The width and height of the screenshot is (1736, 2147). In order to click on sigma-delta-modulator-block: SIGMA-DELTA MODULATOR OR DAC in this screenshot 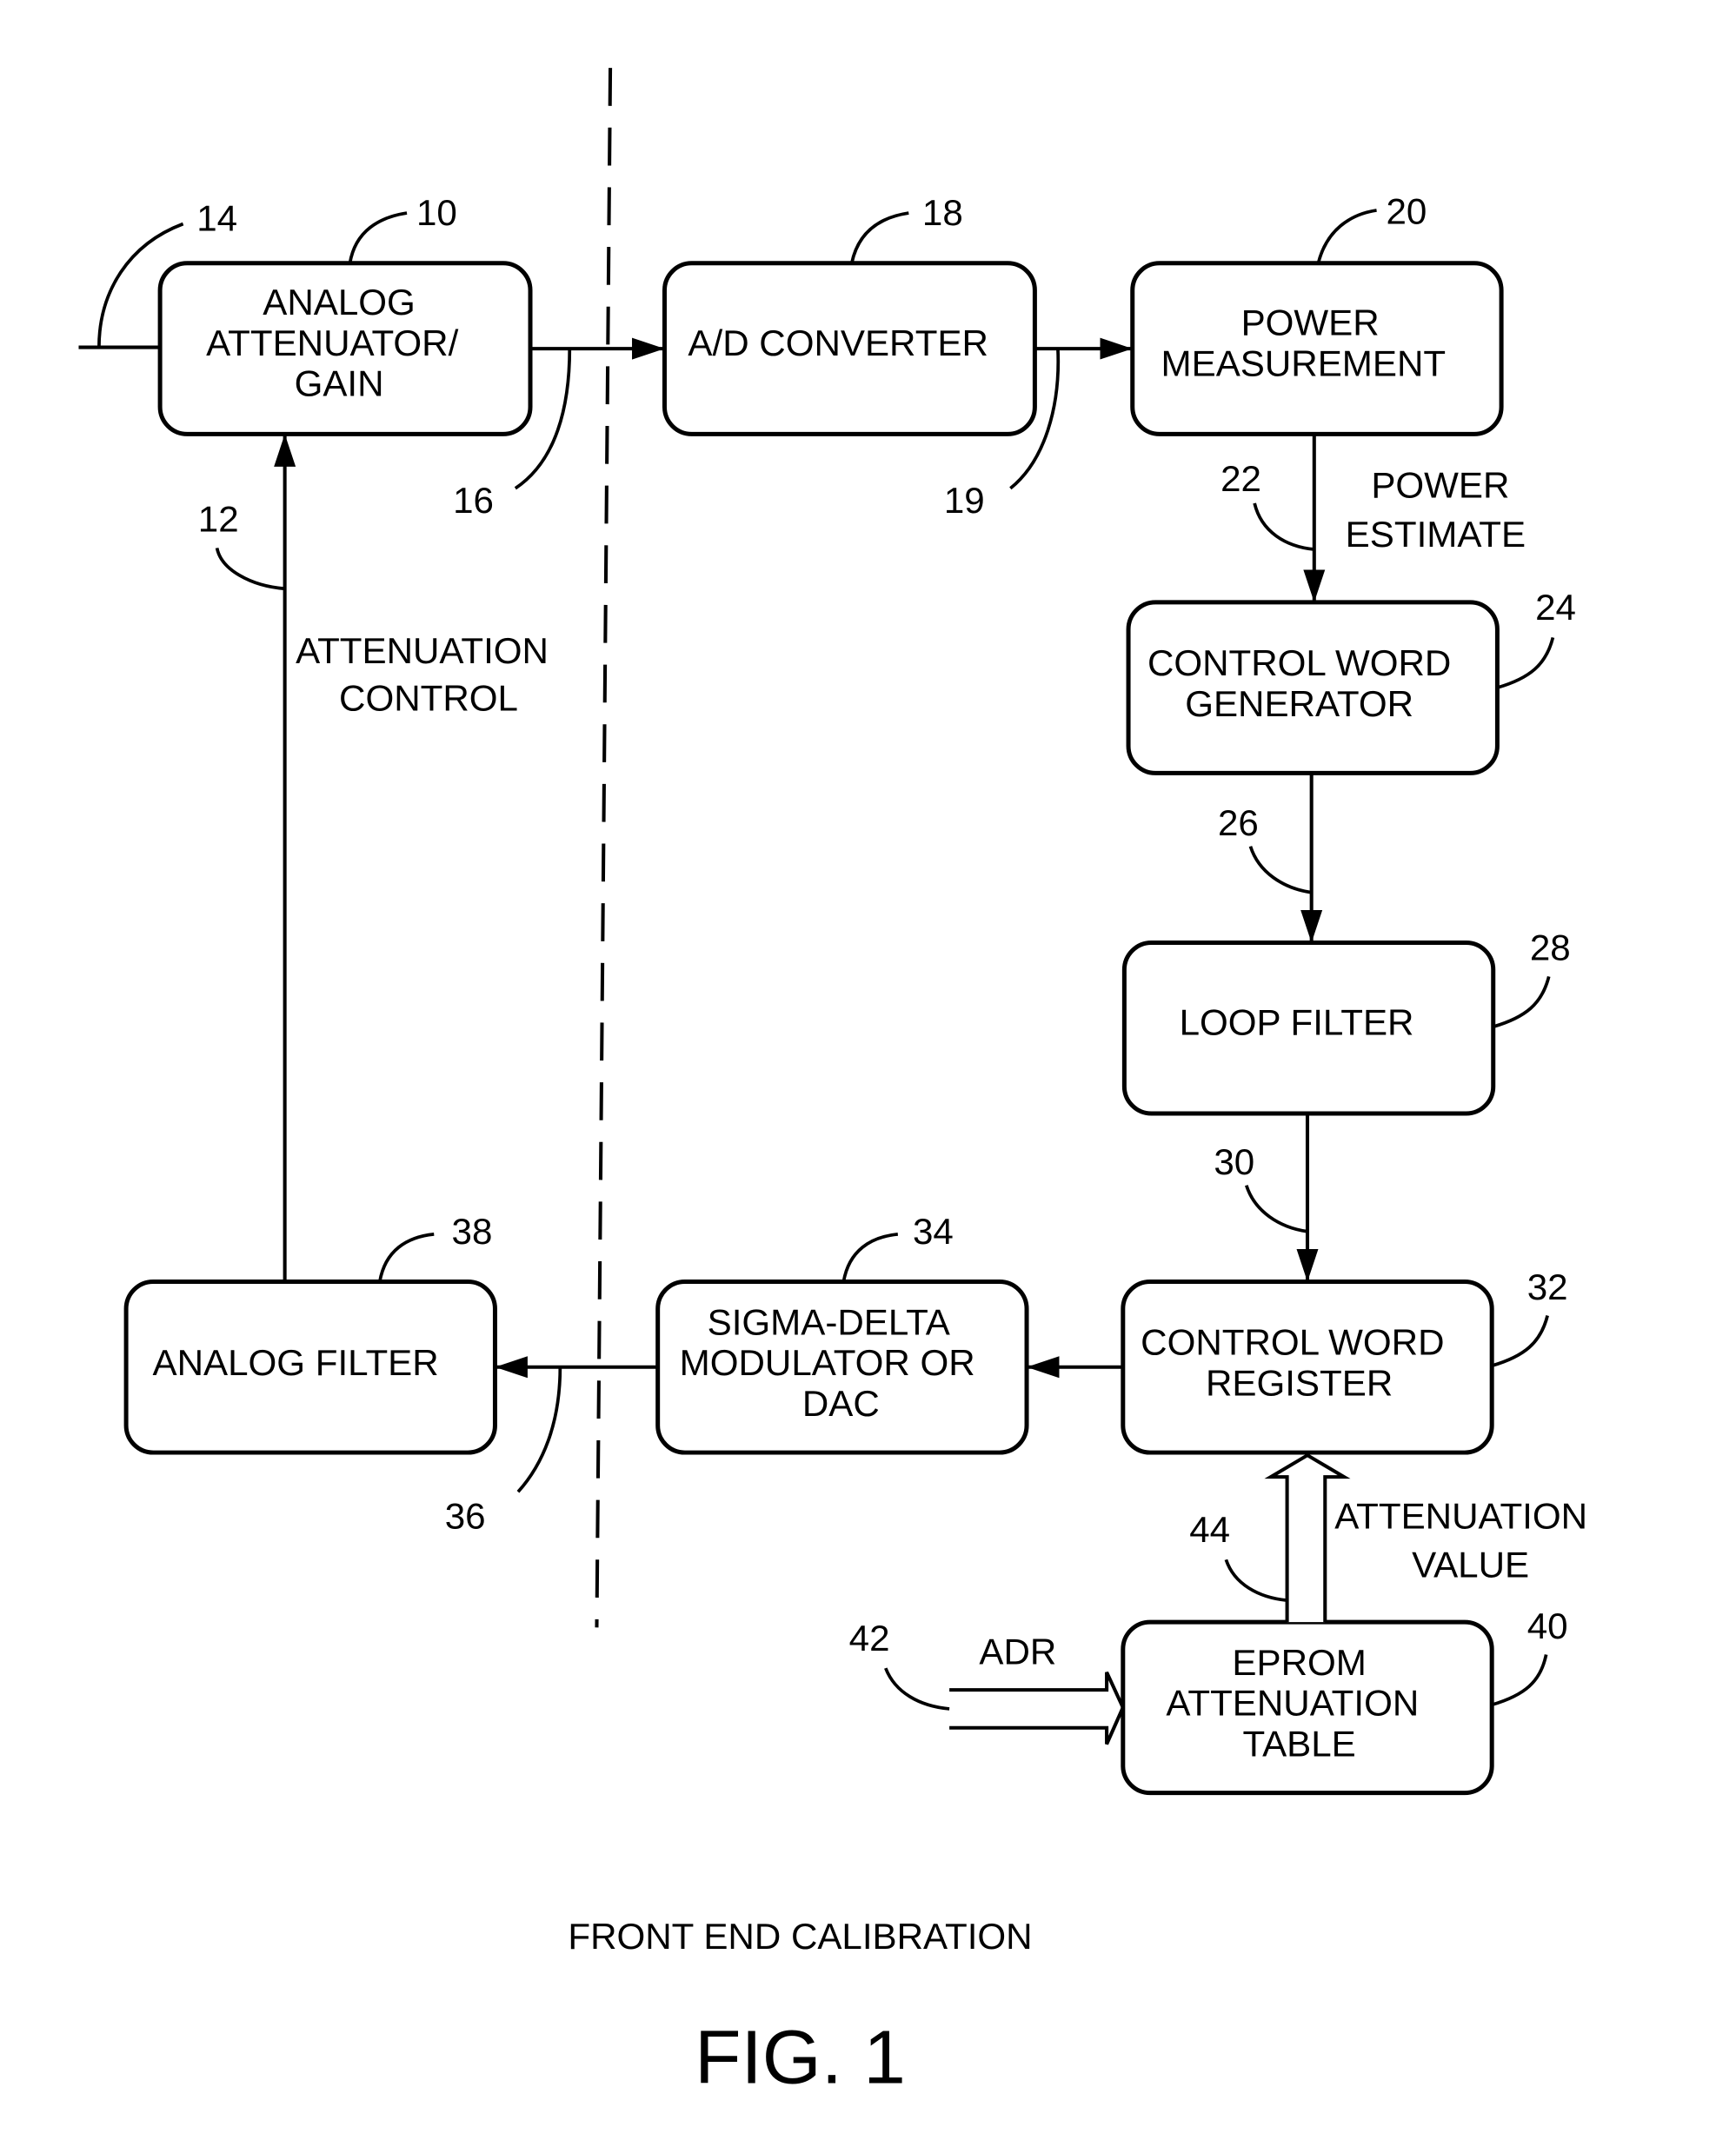, I will do `click(842, 1367)`.